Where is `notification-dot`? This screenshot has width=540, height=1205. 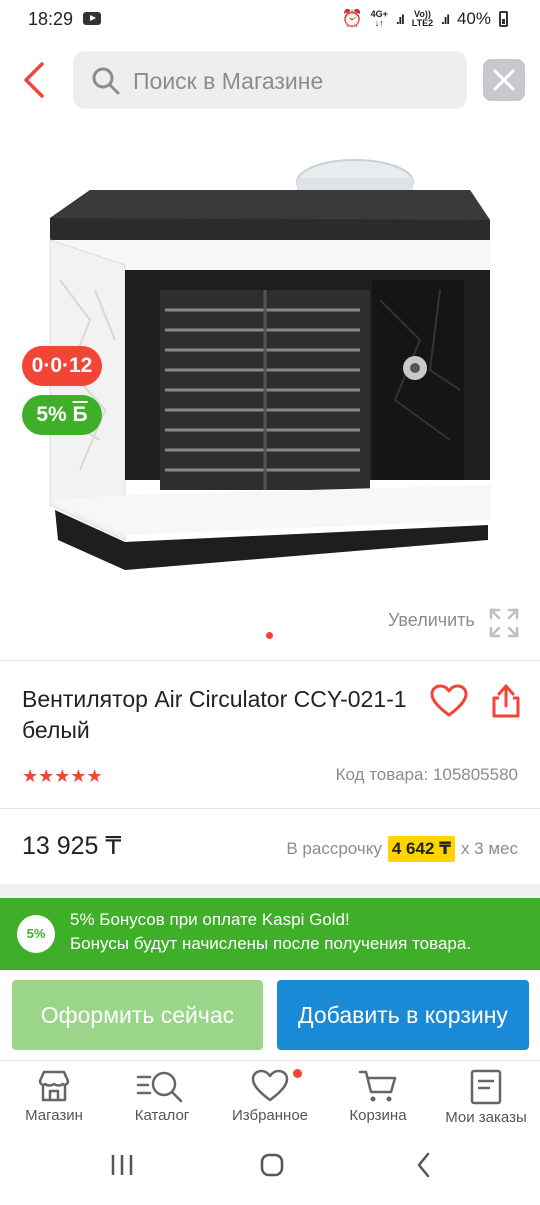
notification-dot is located at coordinates (297, 1073).